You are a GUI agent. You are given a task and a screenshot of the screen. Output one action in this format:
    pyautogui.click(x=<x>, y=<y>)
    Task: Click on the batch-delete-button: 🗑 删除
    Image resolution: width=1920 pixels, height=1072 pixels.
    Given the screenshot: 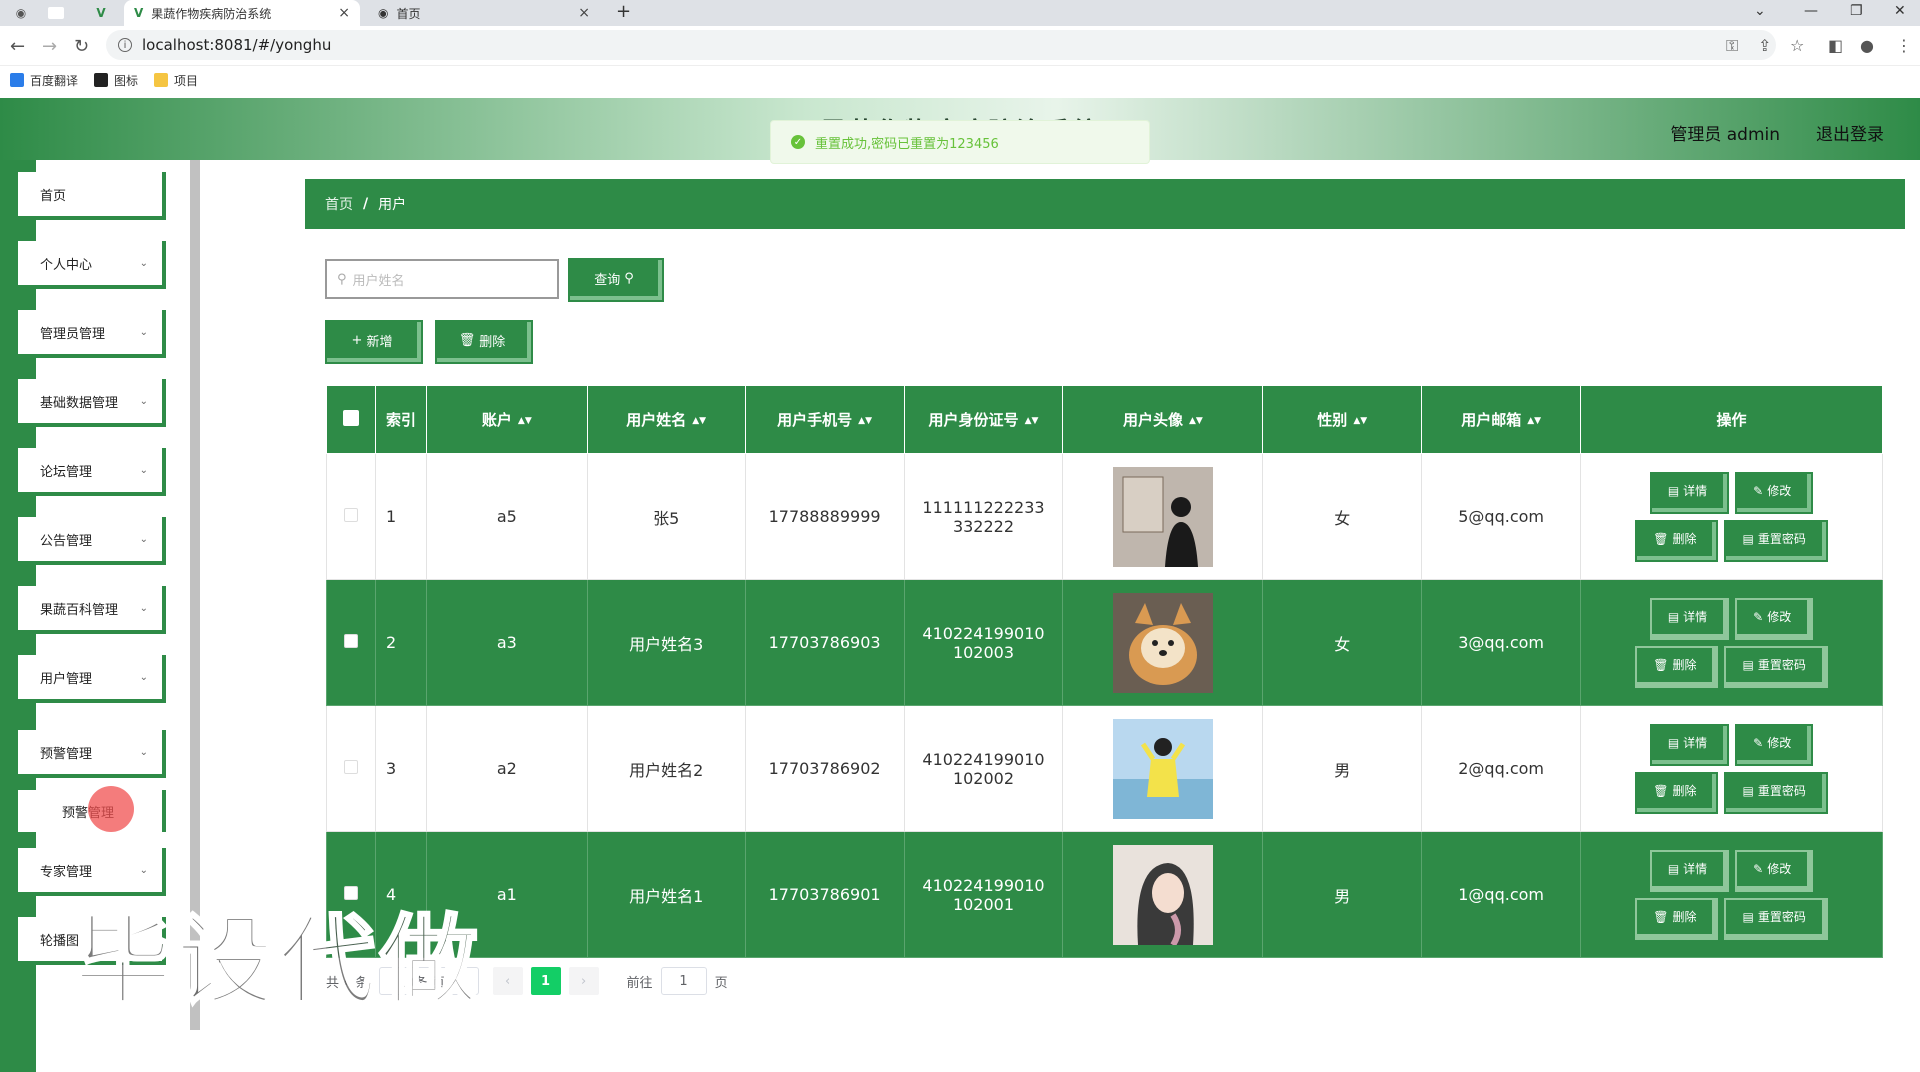 What is the action you would take?
    pyautogui.click(x=484, y=342)
    